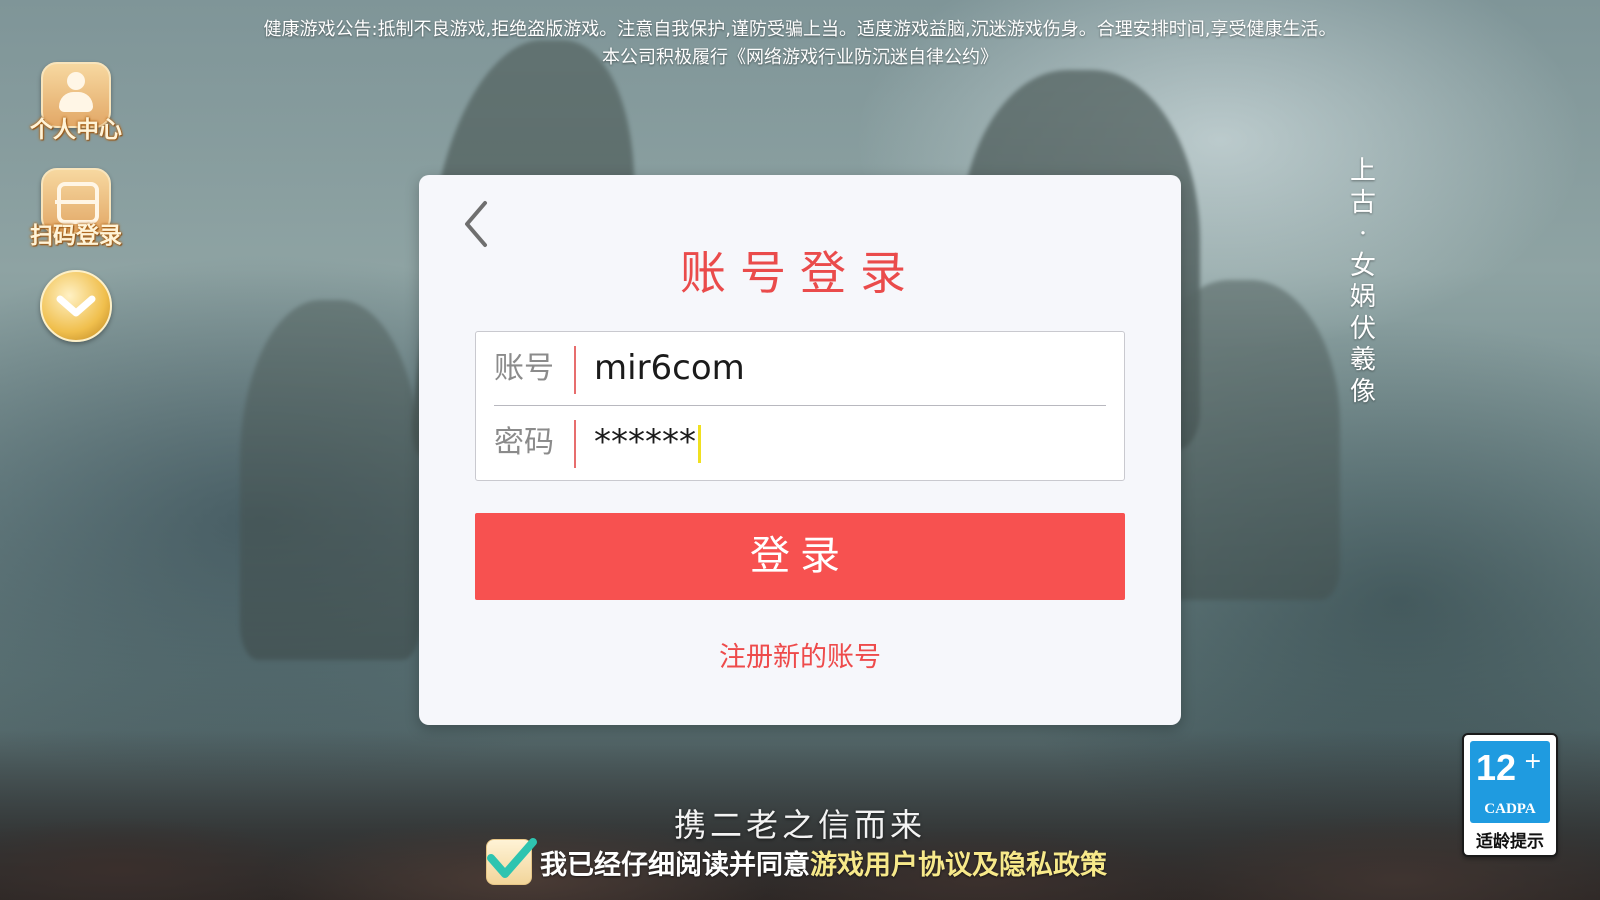 This screenshot has height=900, width=1600. What do you see at coordinates (800, 654) in the screenshot?
I see `register-link: 注册新的账号` at bounding box center [800, 654].